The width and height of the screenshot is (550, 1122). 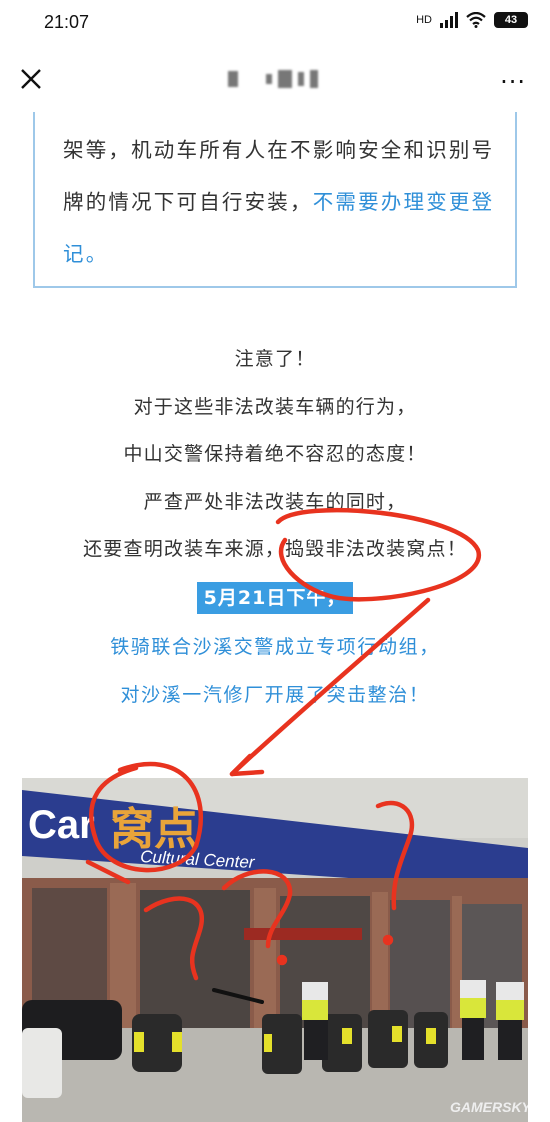 What do you see at coordinates (424, 20) in the screenshot?
I see `hd-label: HD` at bounding box center [424, 20].